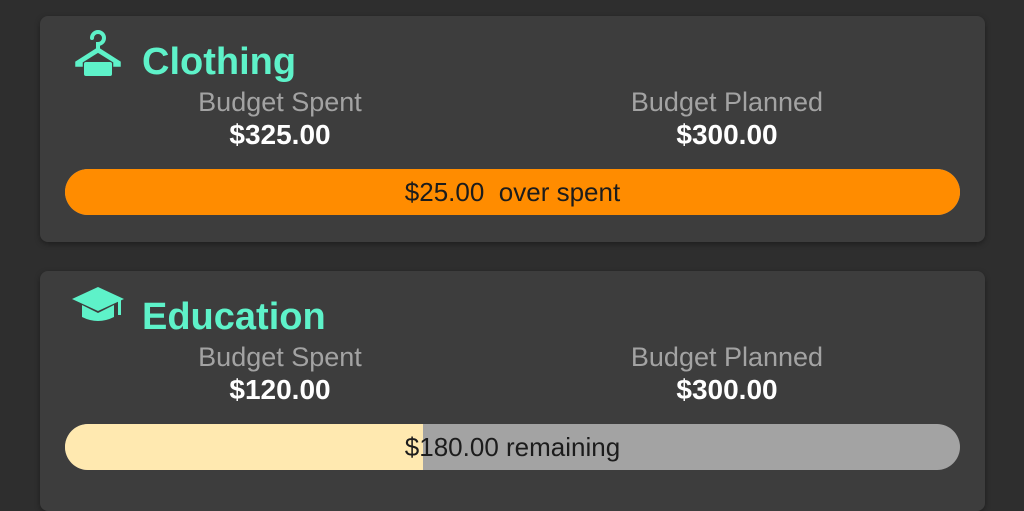  I want to click on budget-spent: Budget Spent $325.00, so click(280, 119).